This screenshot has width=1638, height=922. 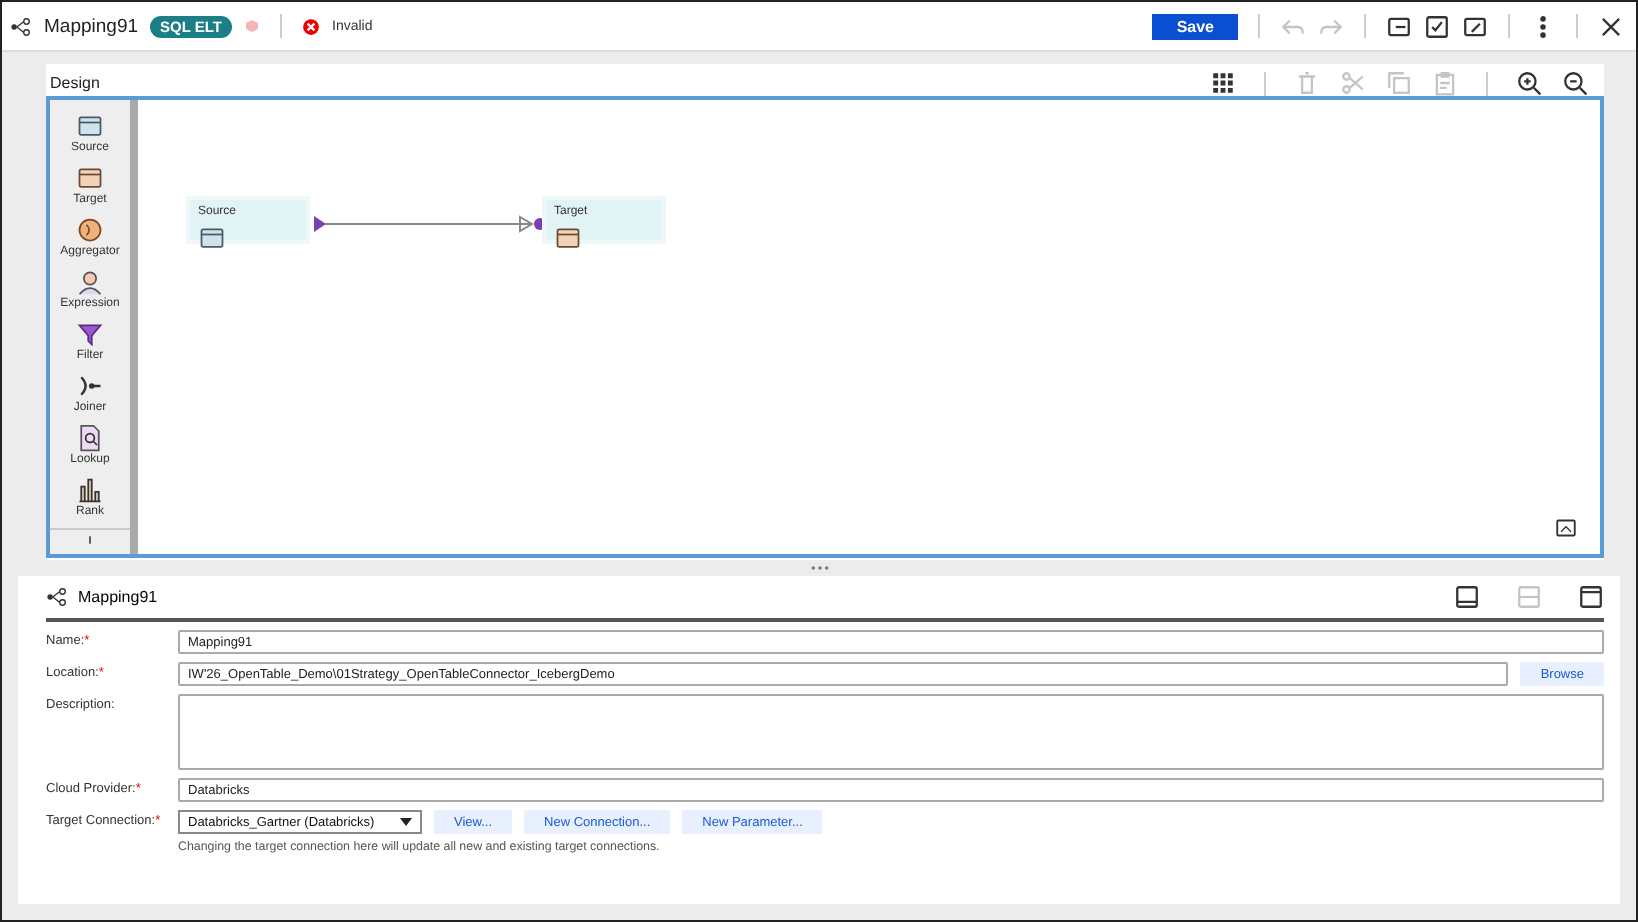 What do you see at coordinates (90, 438) in the screenshot?
I see `search-document-icon` at bounding box center [90, 438].